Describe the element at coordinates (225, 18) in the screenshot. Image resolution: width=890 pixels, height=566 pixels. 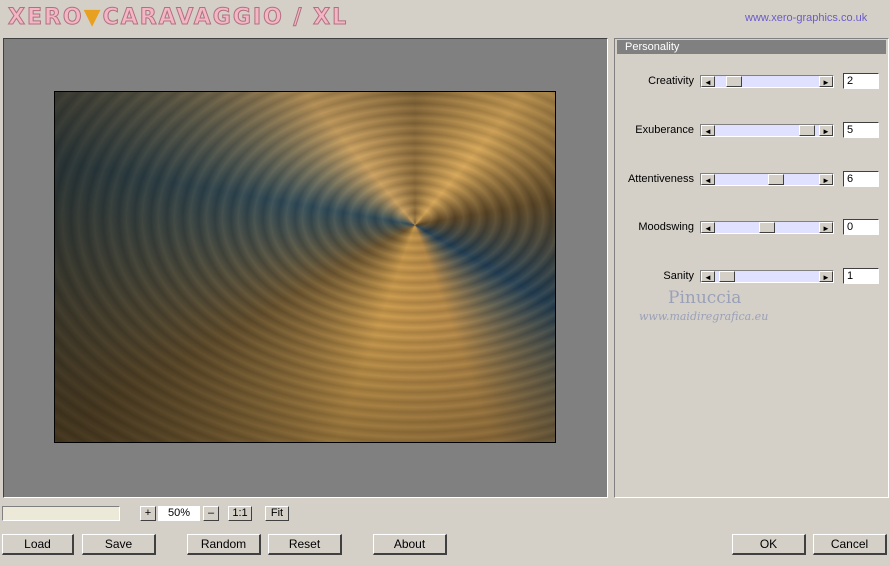
I see `logo-part2: CARAVAGGIO / XL` at that location.